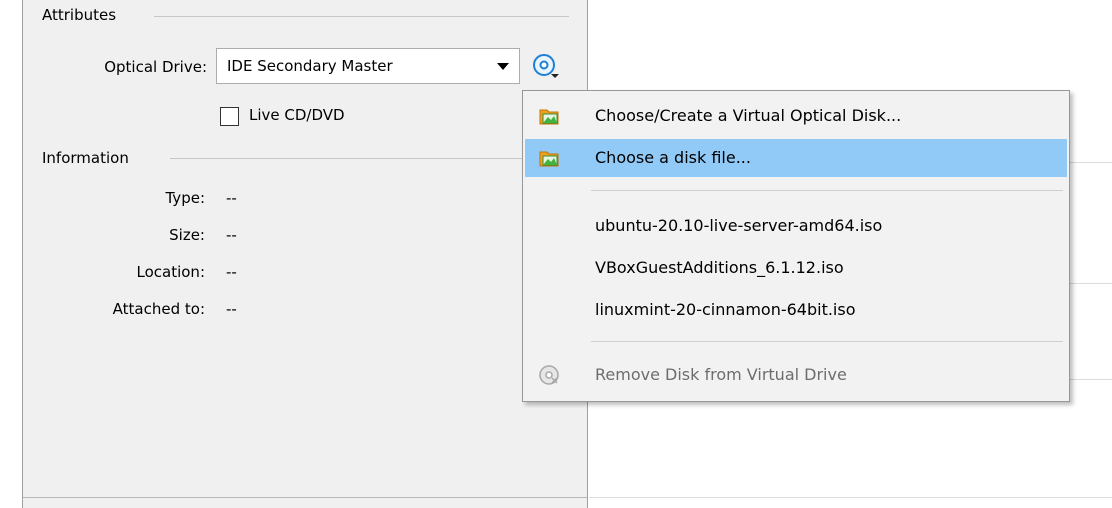 This screenshot has height=508, width=1112. What do you see at coordinates (361, 16) in the screenshot?
I see `attributes-group-rule` at bounding box center [361, 16].